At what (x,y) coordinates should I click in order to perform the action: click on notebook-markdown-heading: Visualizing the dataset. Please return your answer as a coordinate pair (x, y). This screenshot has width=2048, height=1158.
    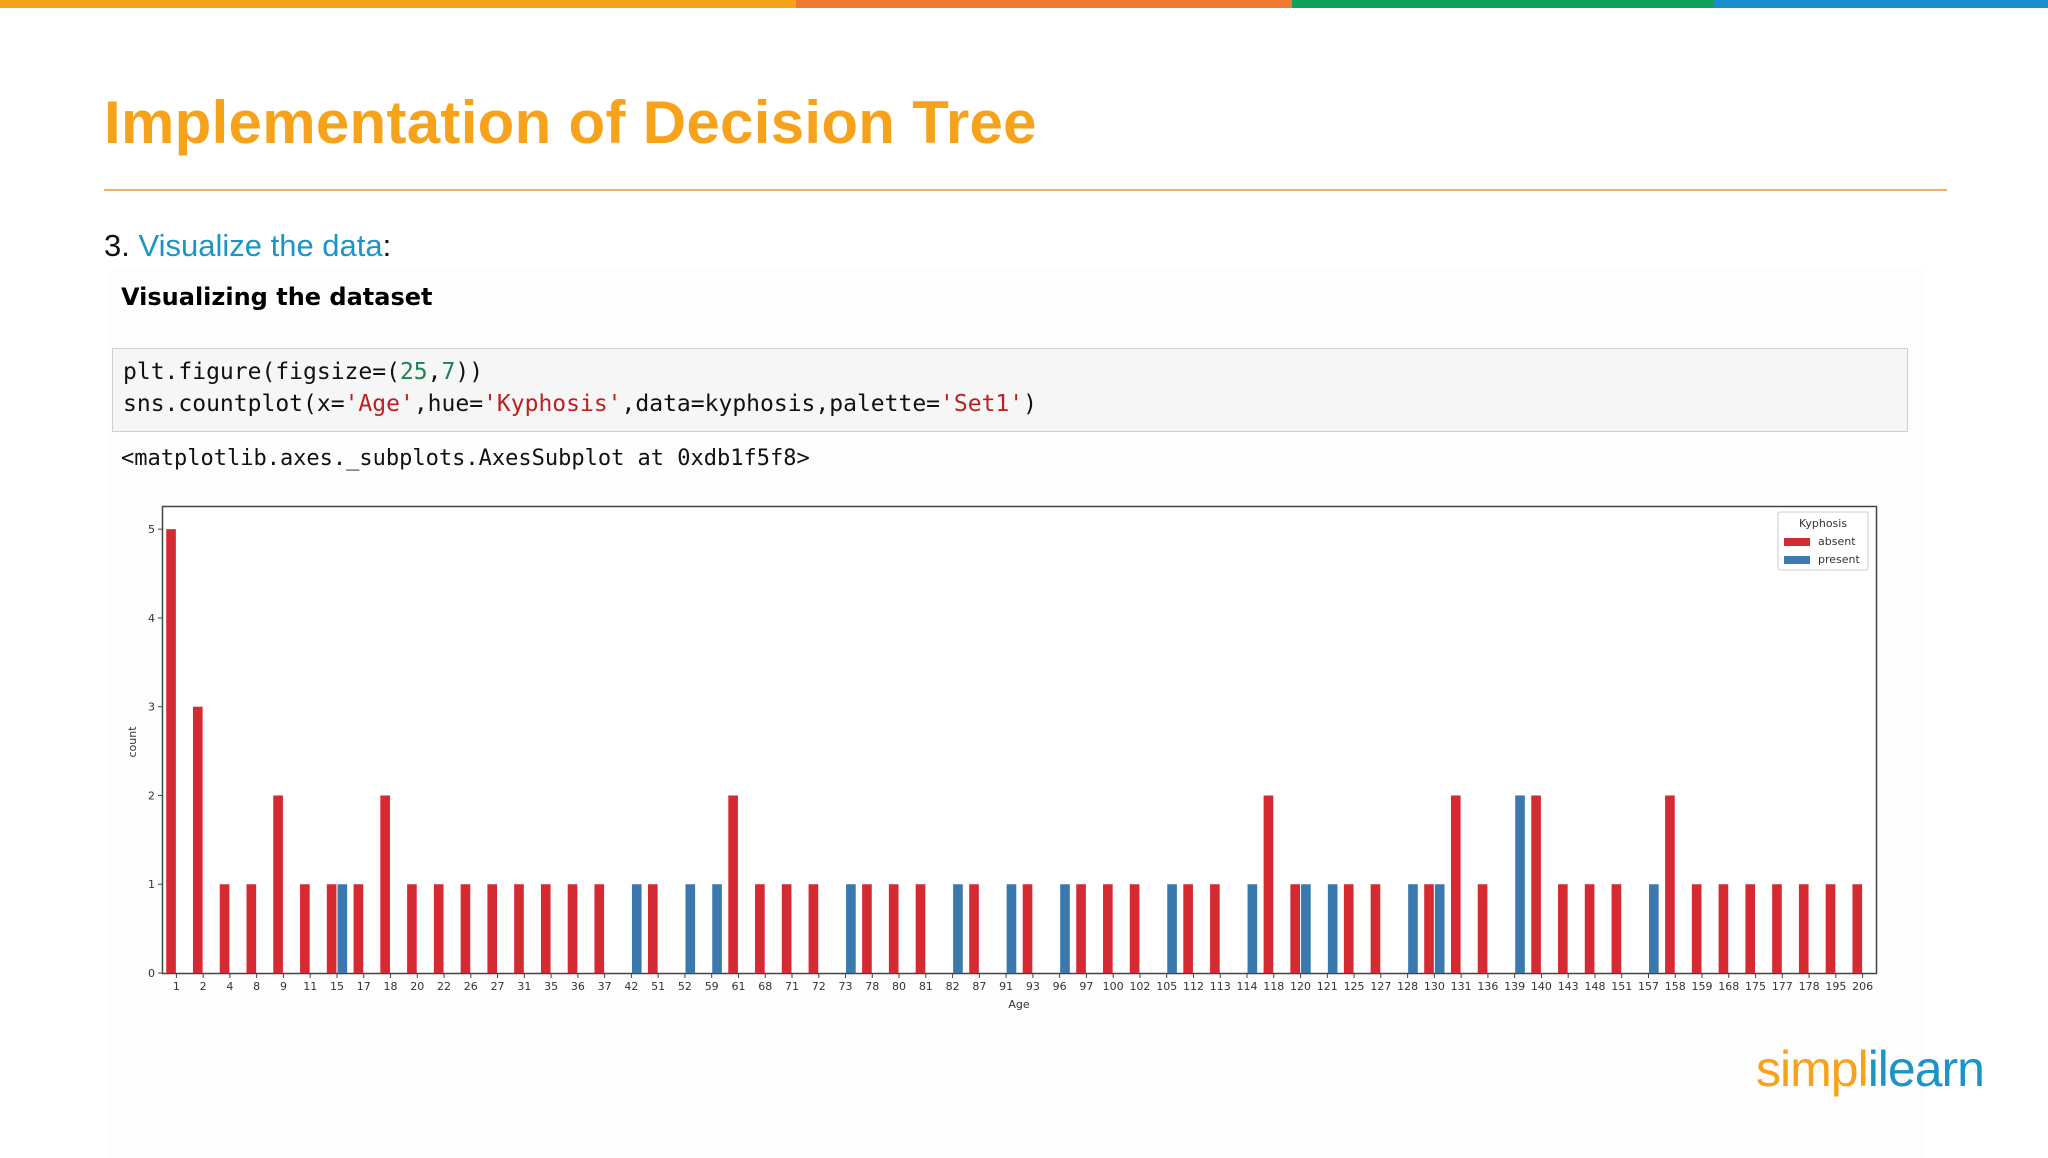
    Looking at the image, I should click on (277, 297).